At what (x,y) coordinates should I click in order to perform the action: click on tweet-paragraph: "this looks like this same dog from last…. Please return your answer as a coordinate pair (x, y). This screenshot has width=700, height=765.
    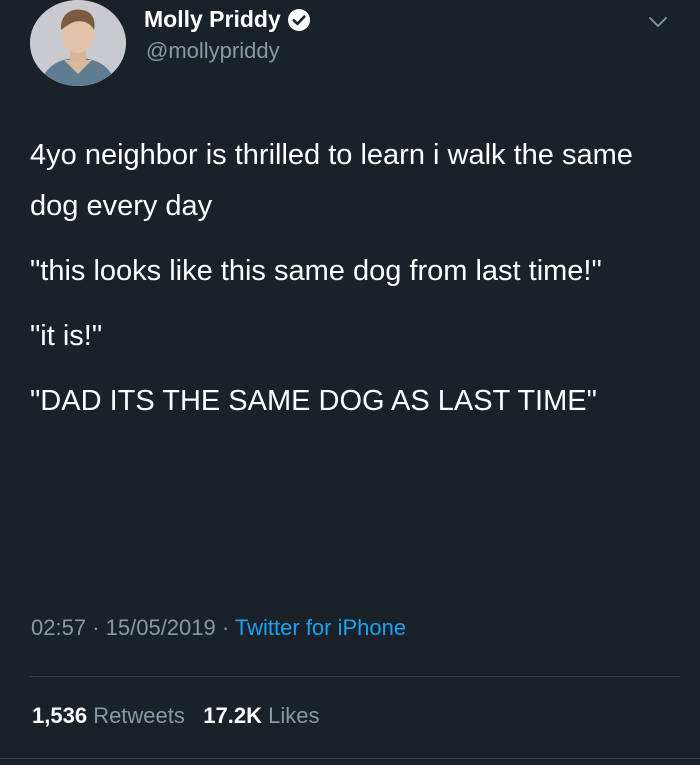
    Looking at the image, I should click on (316, 271).